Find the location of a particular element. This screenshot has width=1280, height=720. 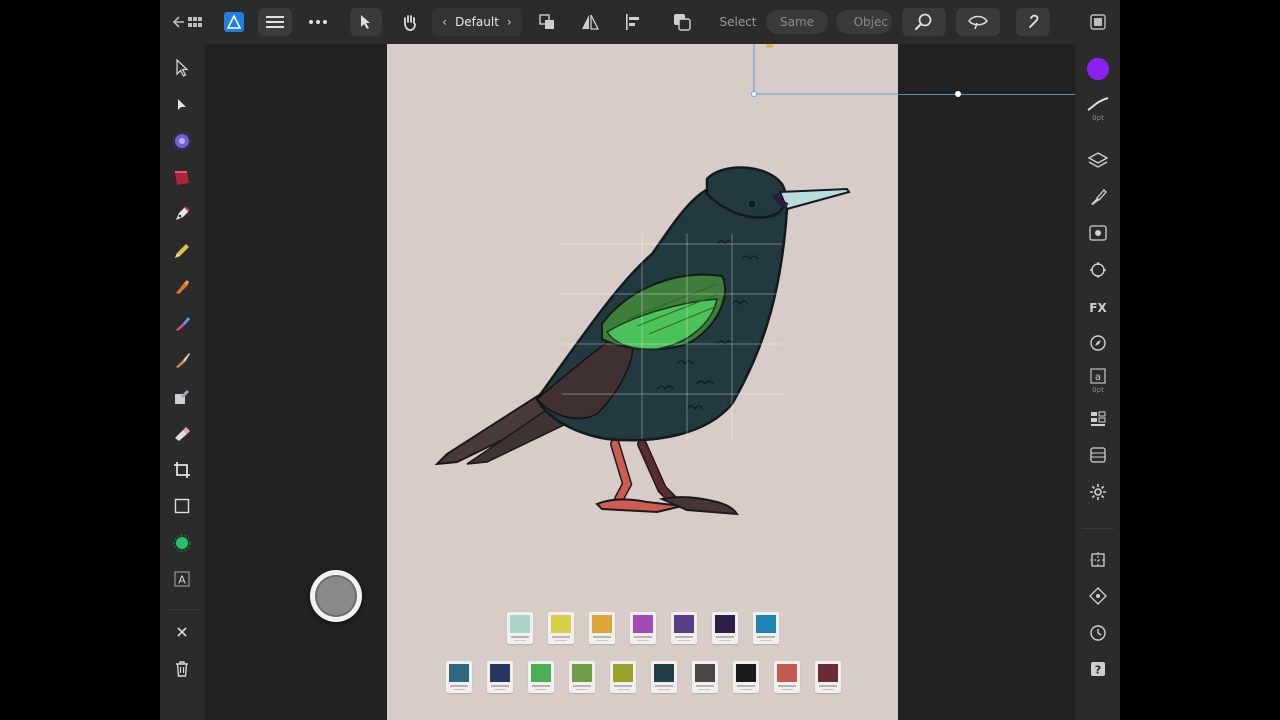

select-label: Select is located at coordinates (738, 22).